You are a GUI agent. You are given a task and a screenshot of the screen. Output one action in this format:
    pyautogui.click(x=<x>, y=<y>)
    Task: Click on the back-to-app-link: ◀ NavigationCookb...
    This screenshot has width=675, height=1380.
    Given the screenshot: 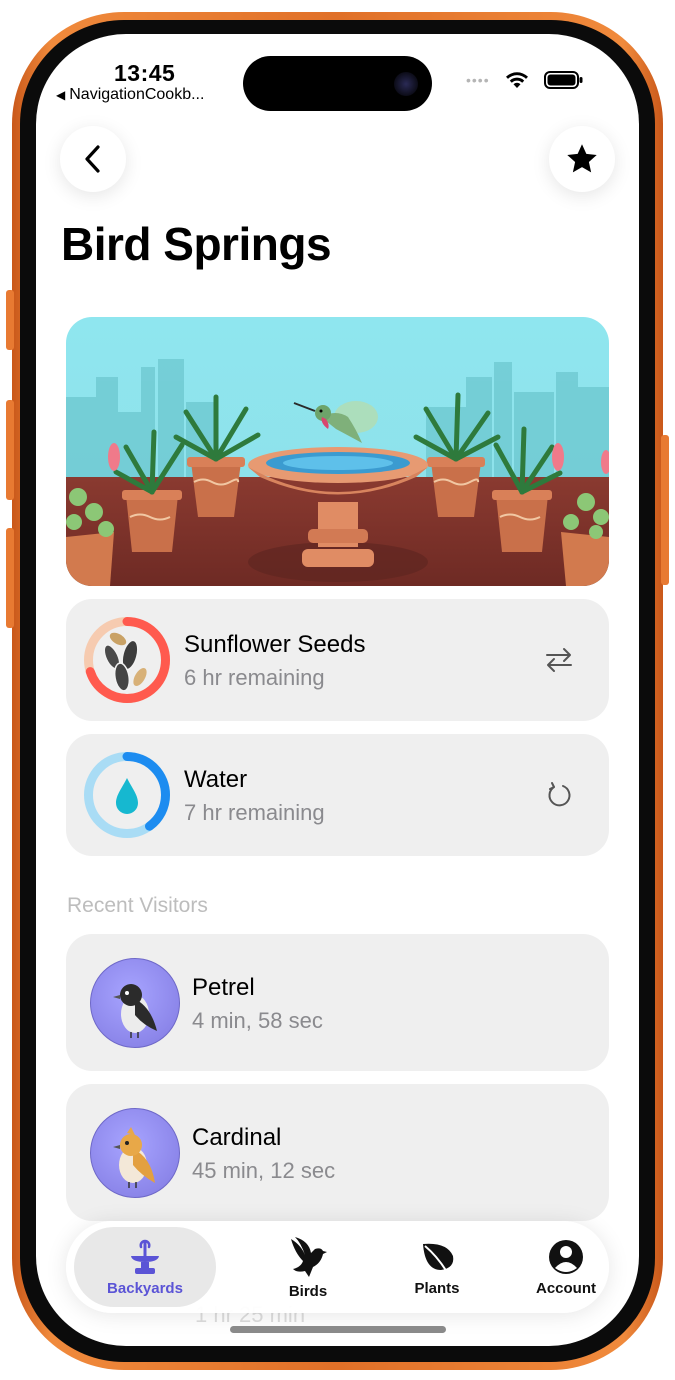 What is the action you would take?
    pyautogui.click(x=130, y=95)
    